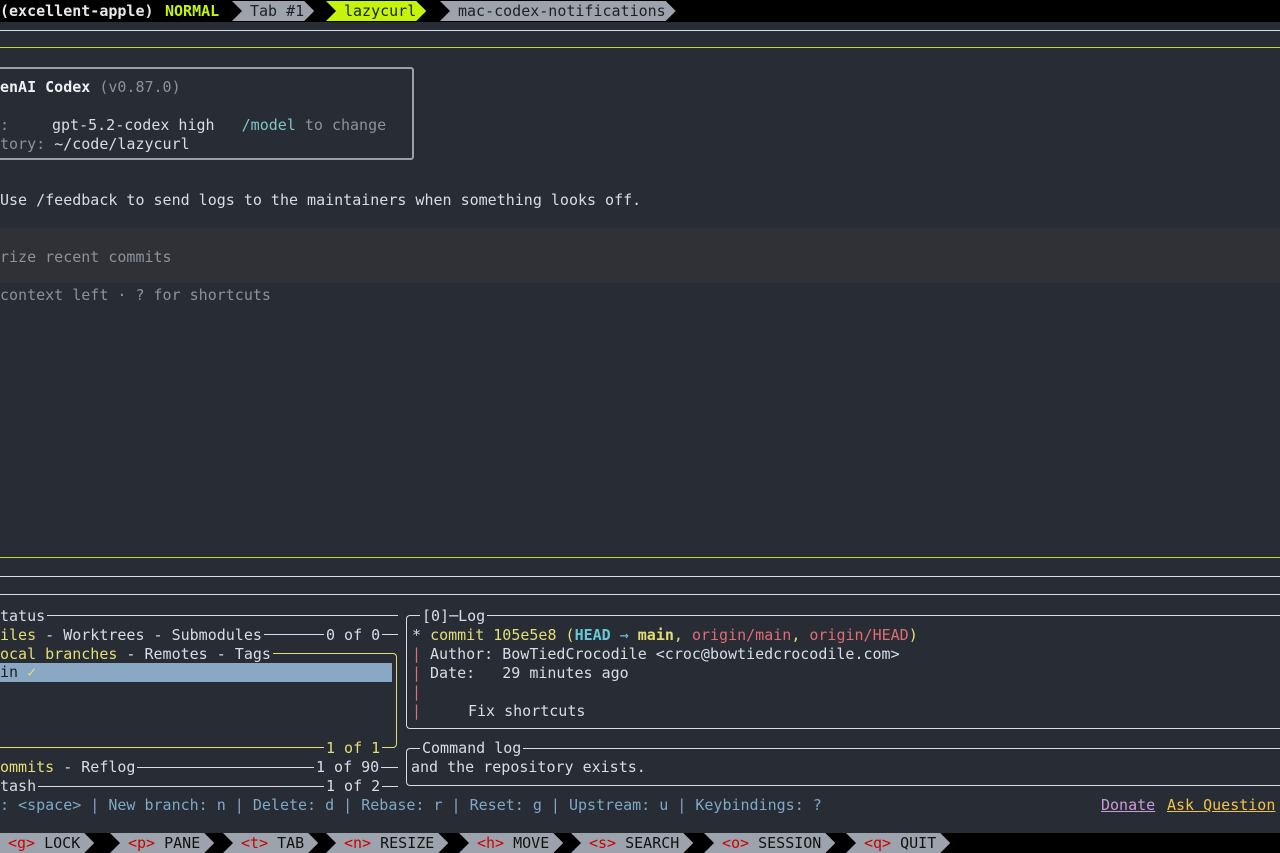  What do you see at coordinates (162, 843) in the screenshot?
I see `pane-shortcut: <p> PANE` at bounding box center [162, 843].